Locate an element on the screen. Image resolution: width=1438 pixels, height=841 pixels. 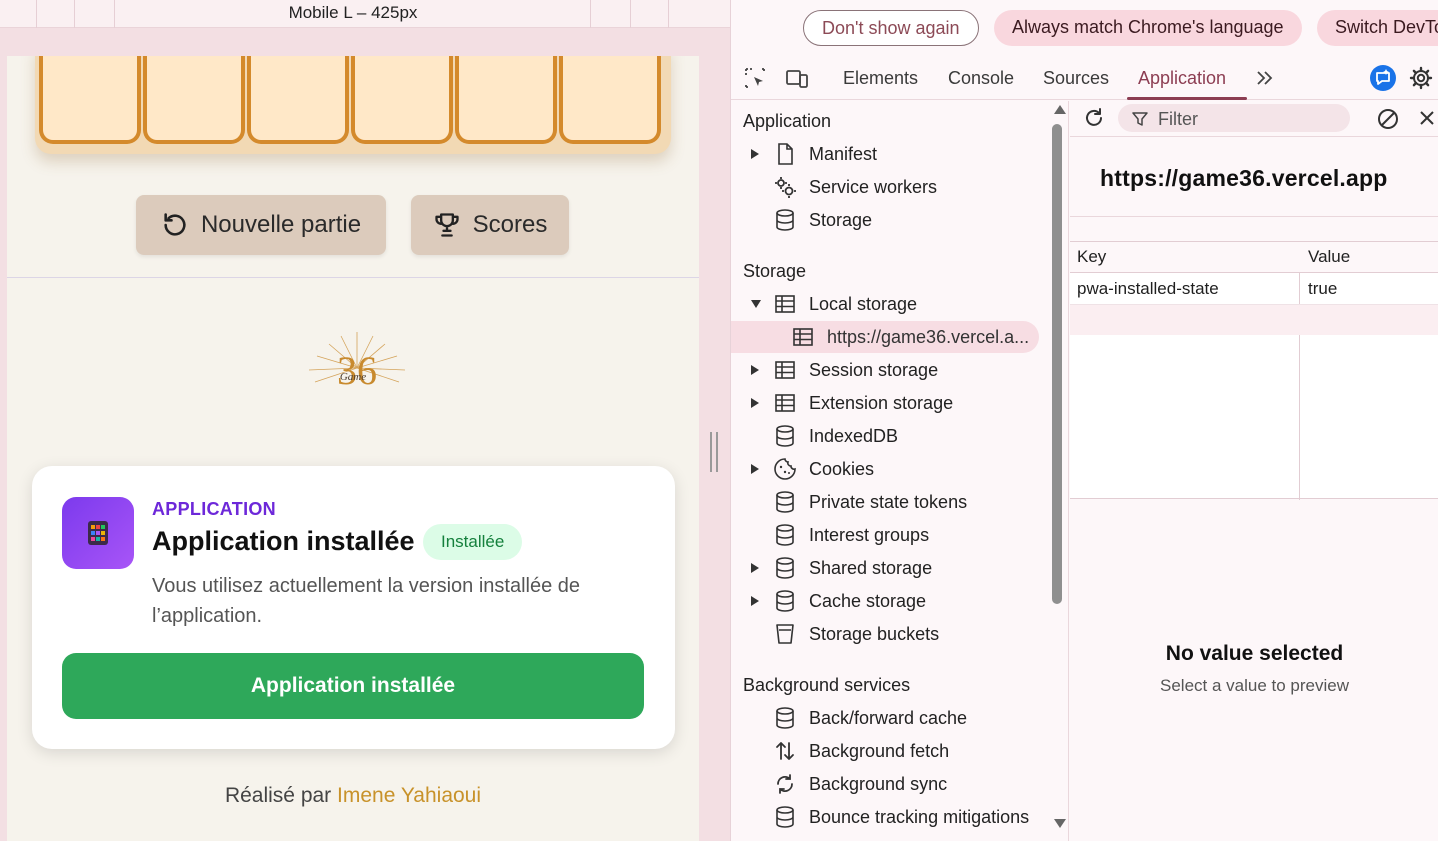
filter-input: Filter is located at coordinates (1234, 118).